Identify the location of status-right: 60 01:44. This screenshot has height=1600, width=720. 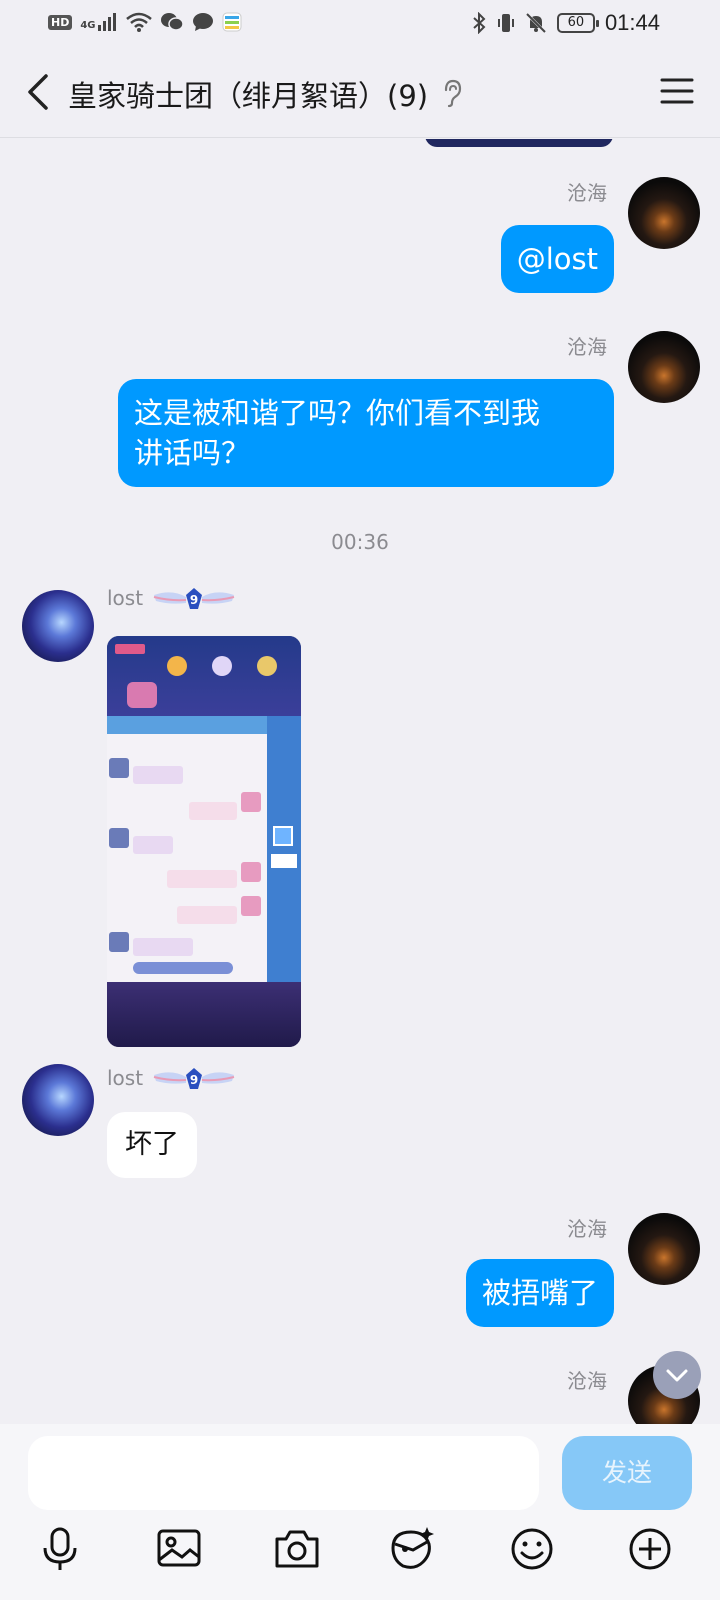
(565, 23).